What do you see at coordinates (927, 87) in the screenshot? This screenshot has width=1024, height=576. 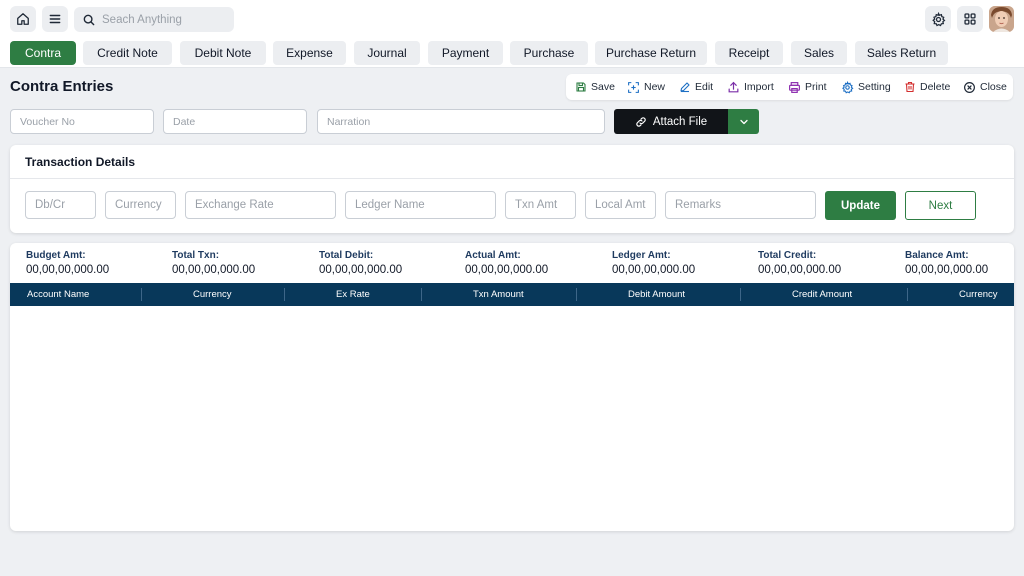 I see `delete-button: Delete` at bounding box center [927, 87].